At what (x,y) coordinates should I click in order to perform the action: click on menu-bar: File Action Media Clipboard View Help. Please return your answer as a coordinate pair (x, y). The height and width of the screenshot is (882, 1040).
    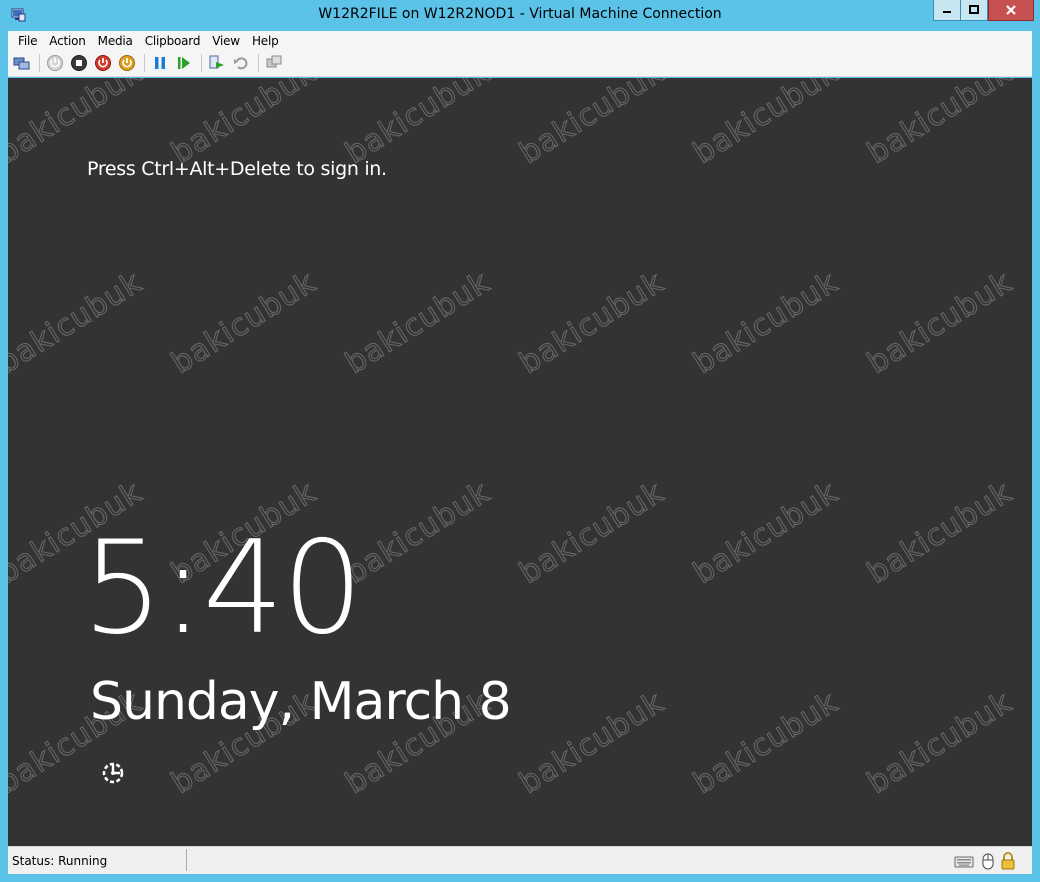
    Looking at the image, I should click on (520, 40).